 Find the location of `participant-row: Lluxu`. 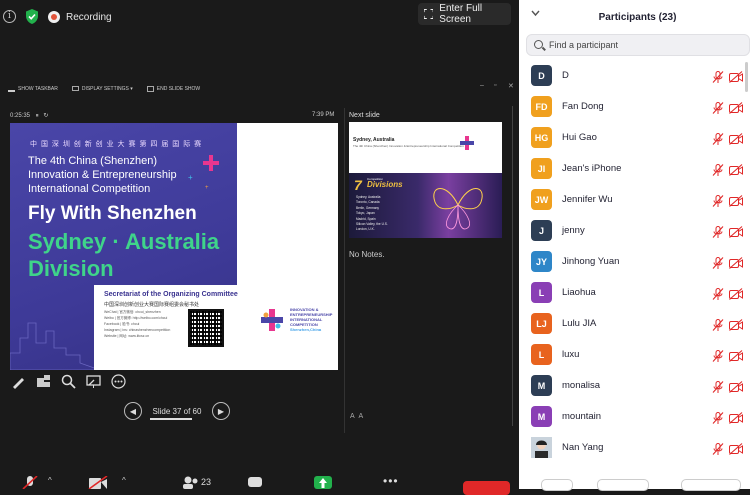

participant-row: Lluxu is located at coordinates (634, 354).